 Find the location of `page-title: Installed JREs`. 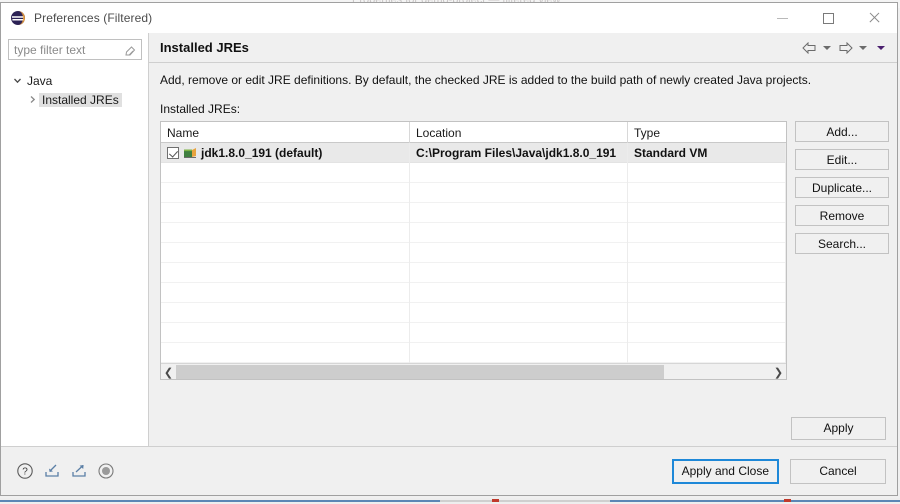

page-title: Installed JREs is located at coordinates (204, 47).